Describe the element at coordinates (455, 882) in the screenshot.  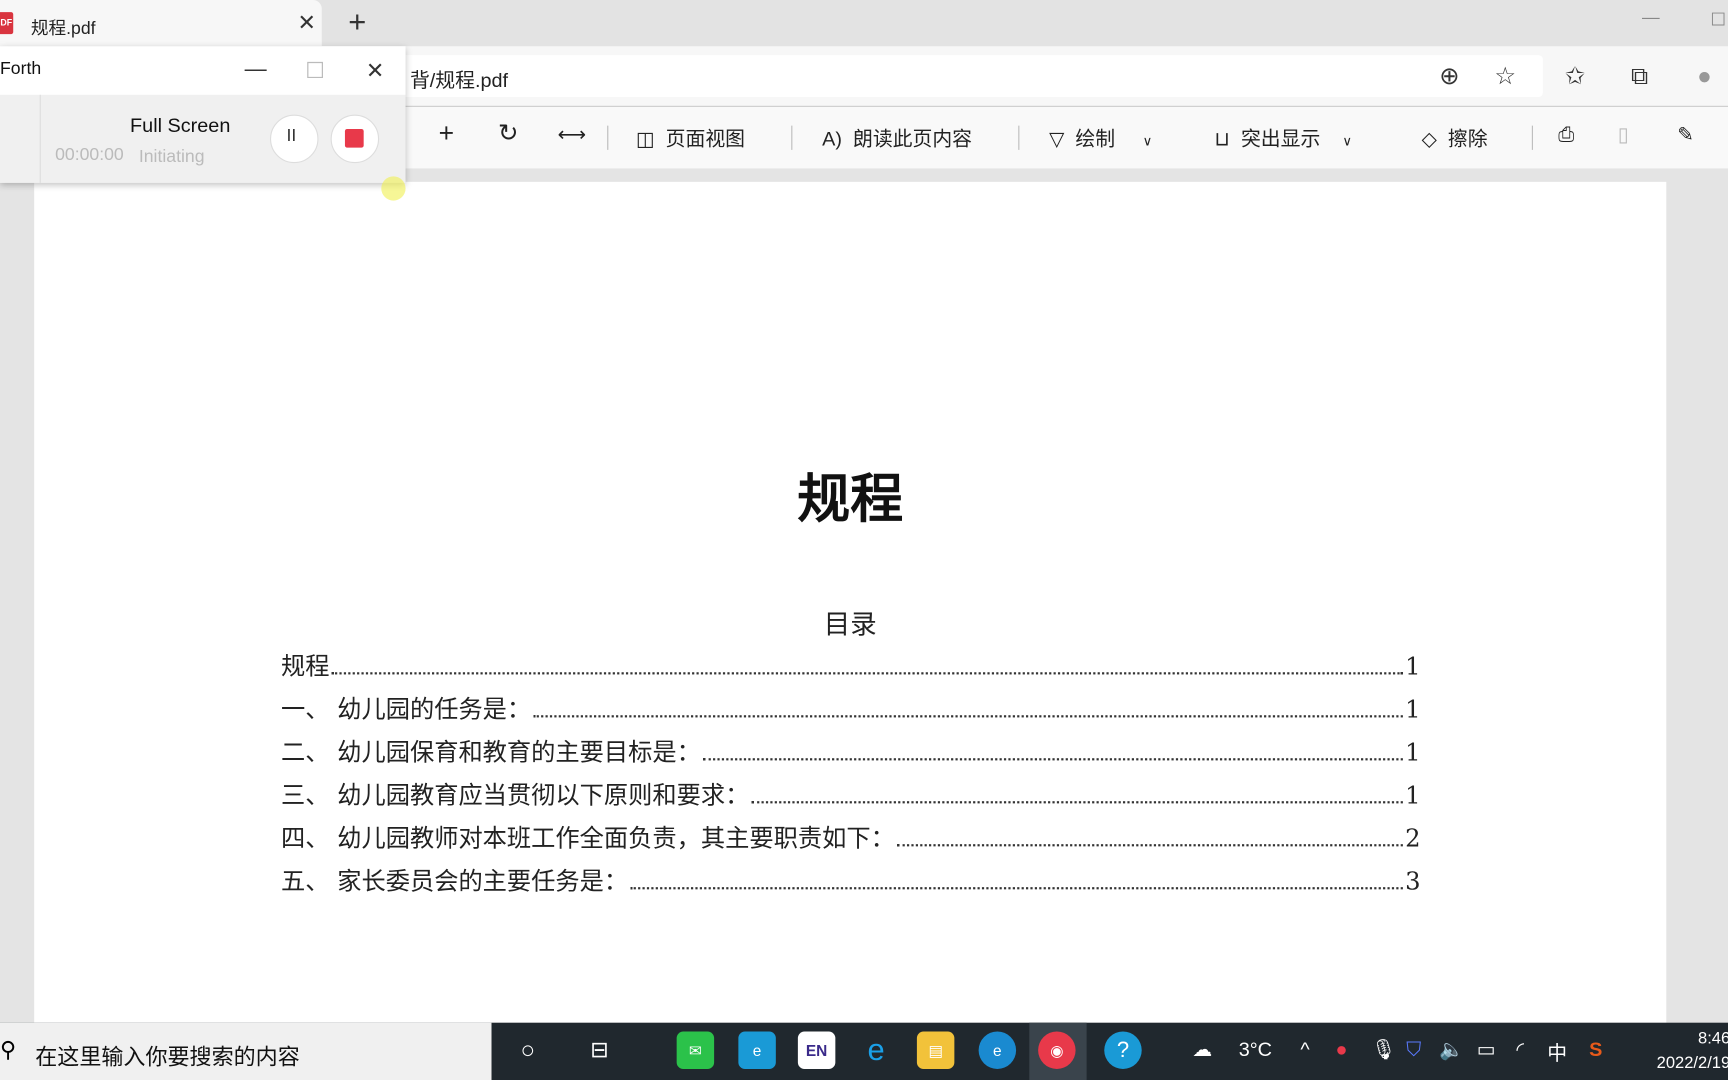
I see `toc-label: 五、 家长委员会的主要任务是：` at that location.